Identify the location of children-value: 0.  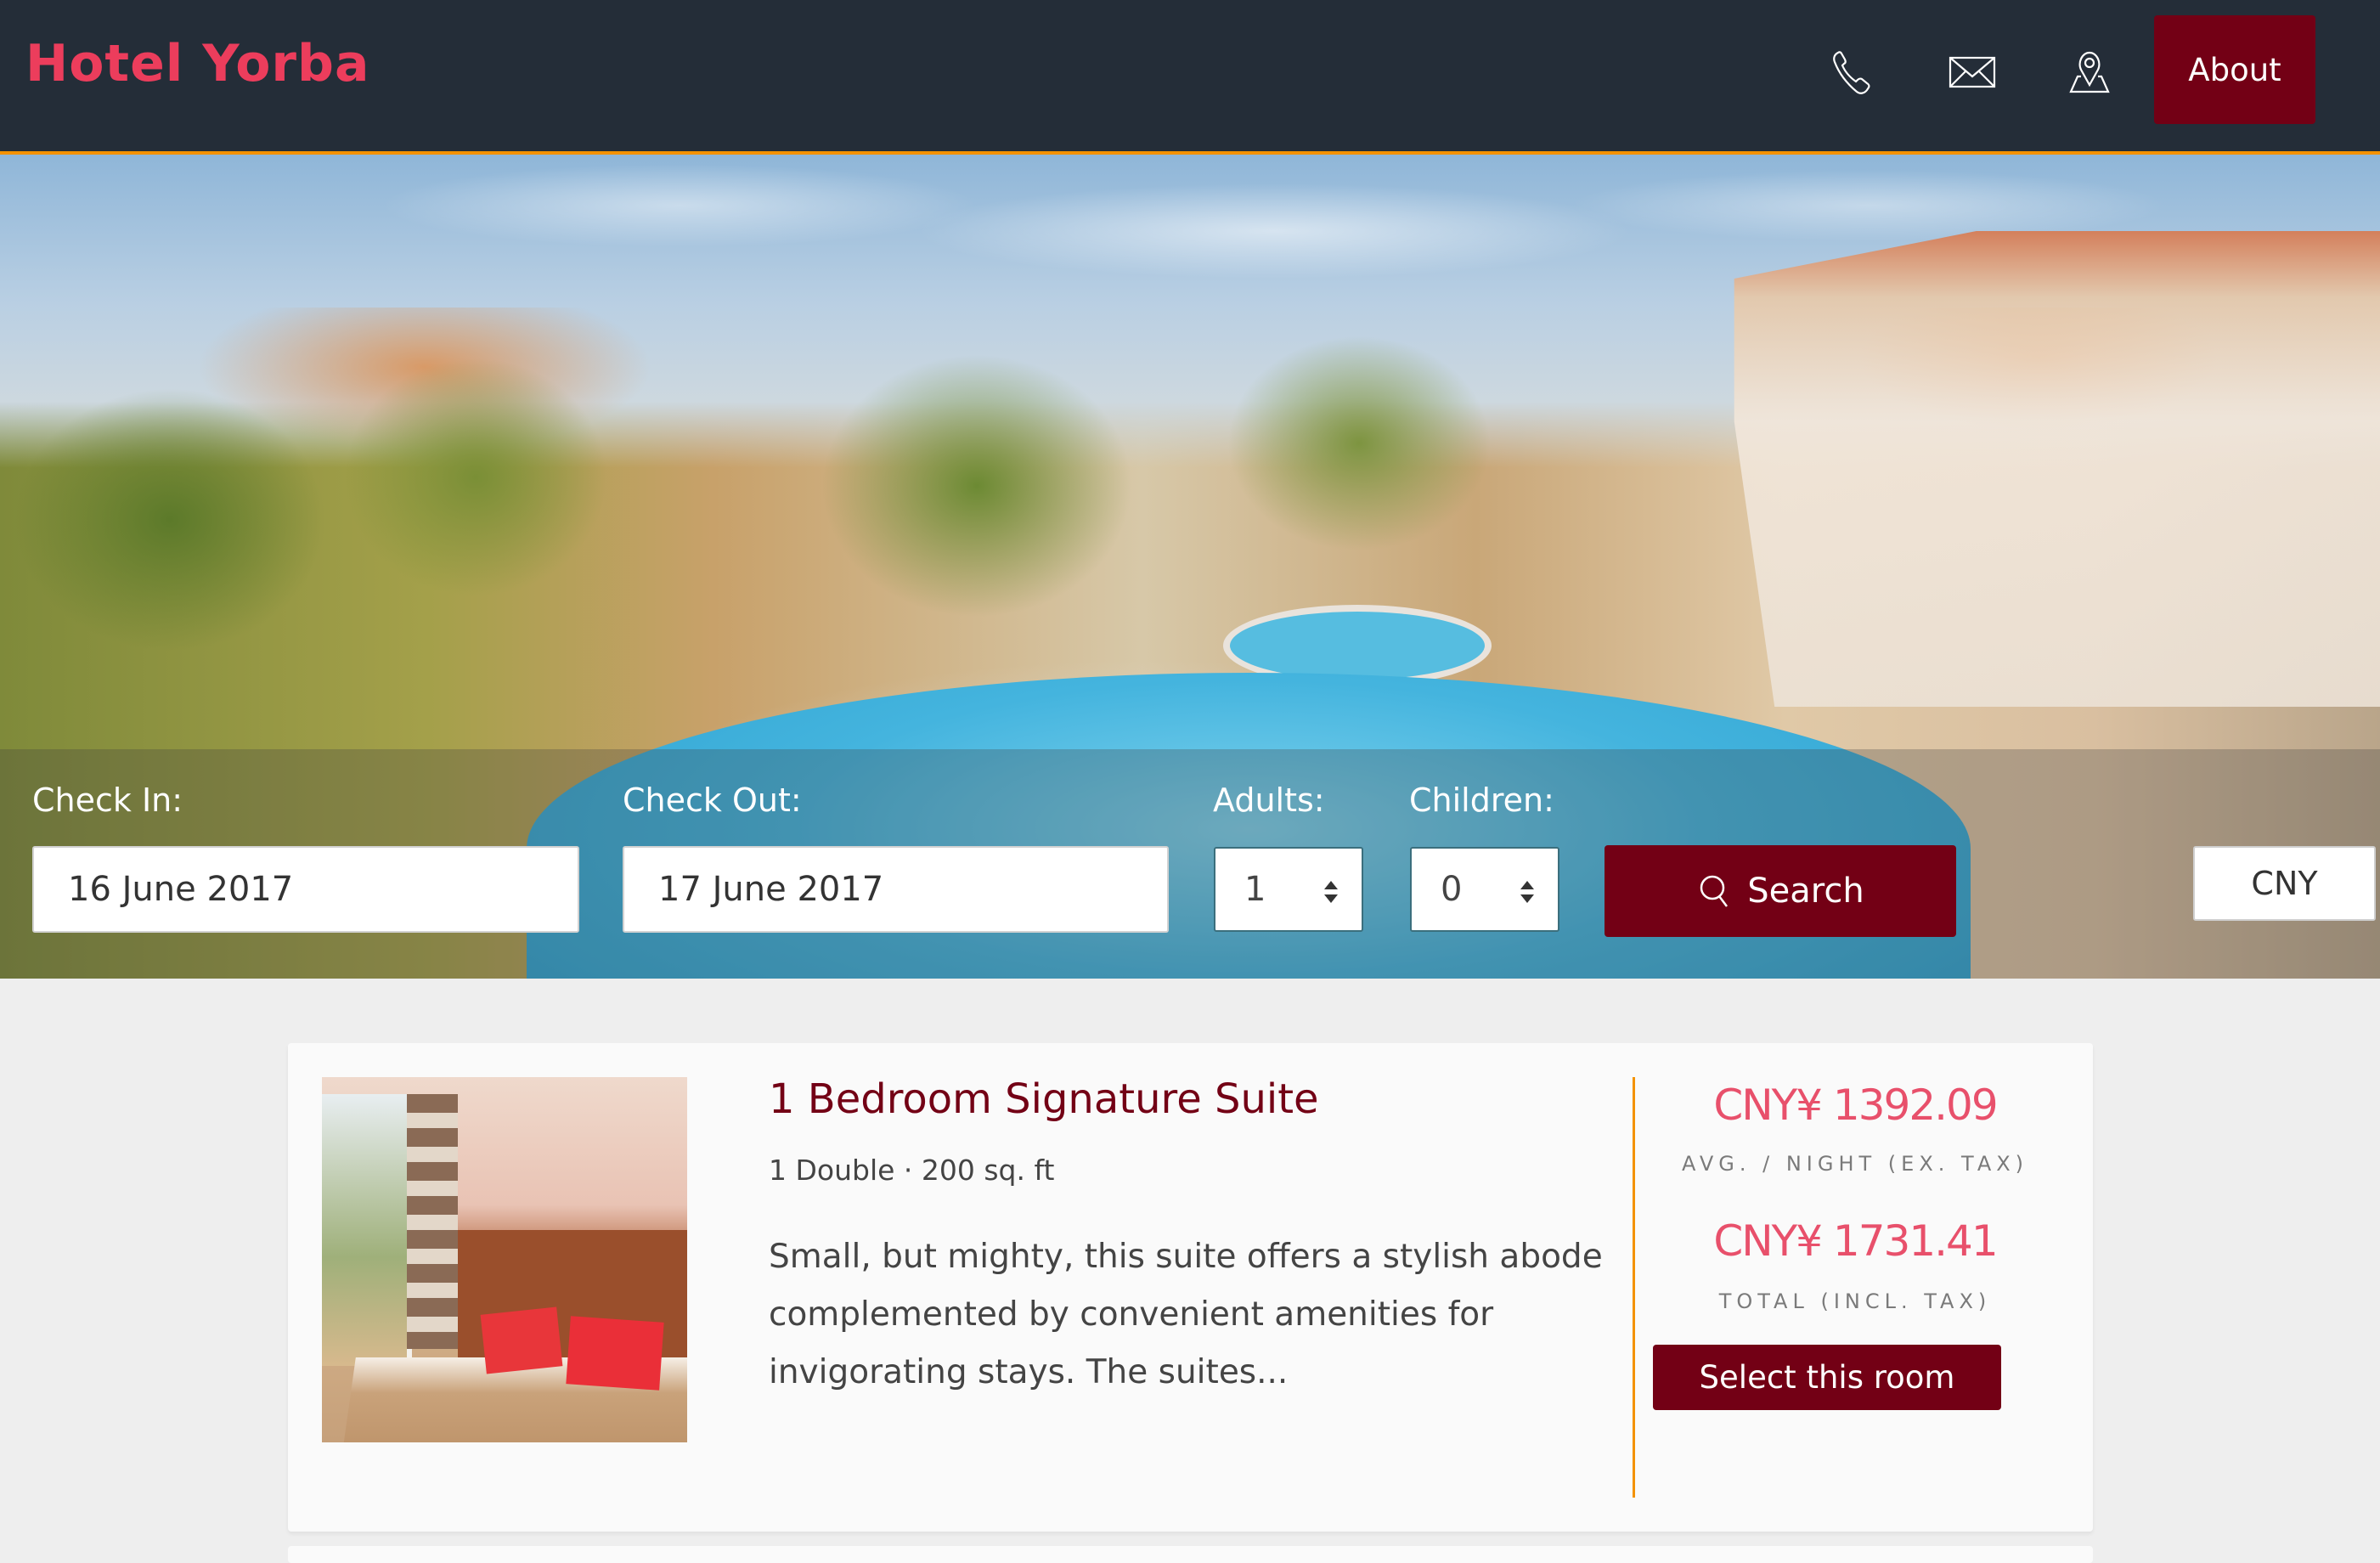
(1452, 889).